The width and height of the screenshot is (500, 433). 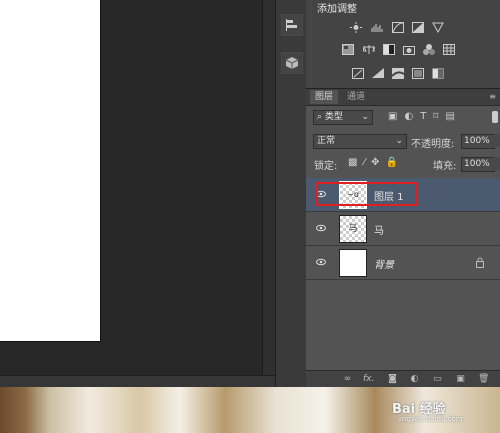 I want to click on layer-thumbnail: 马, so click(x=353, y=229).